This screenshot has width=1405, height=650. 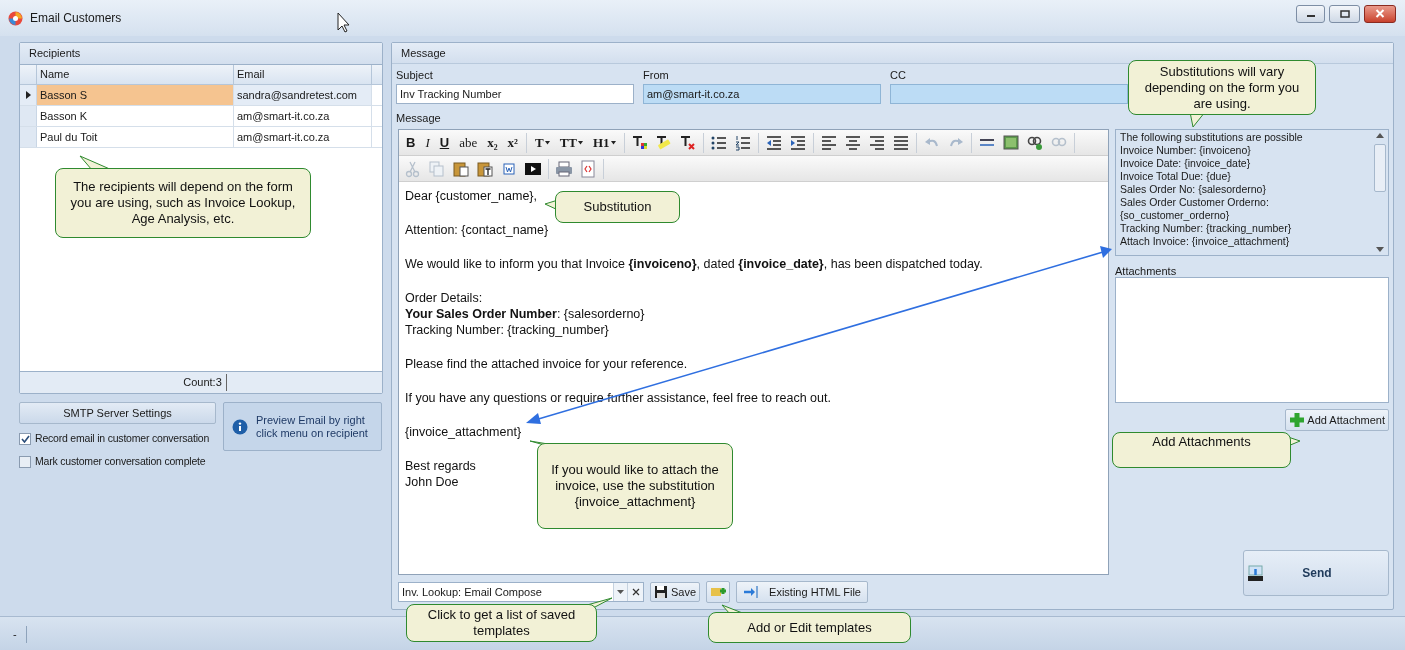 What do you see at coordinates (617, 207) in the screenshot?
I see `callout: Substitution` at bounding box center [617, 207].